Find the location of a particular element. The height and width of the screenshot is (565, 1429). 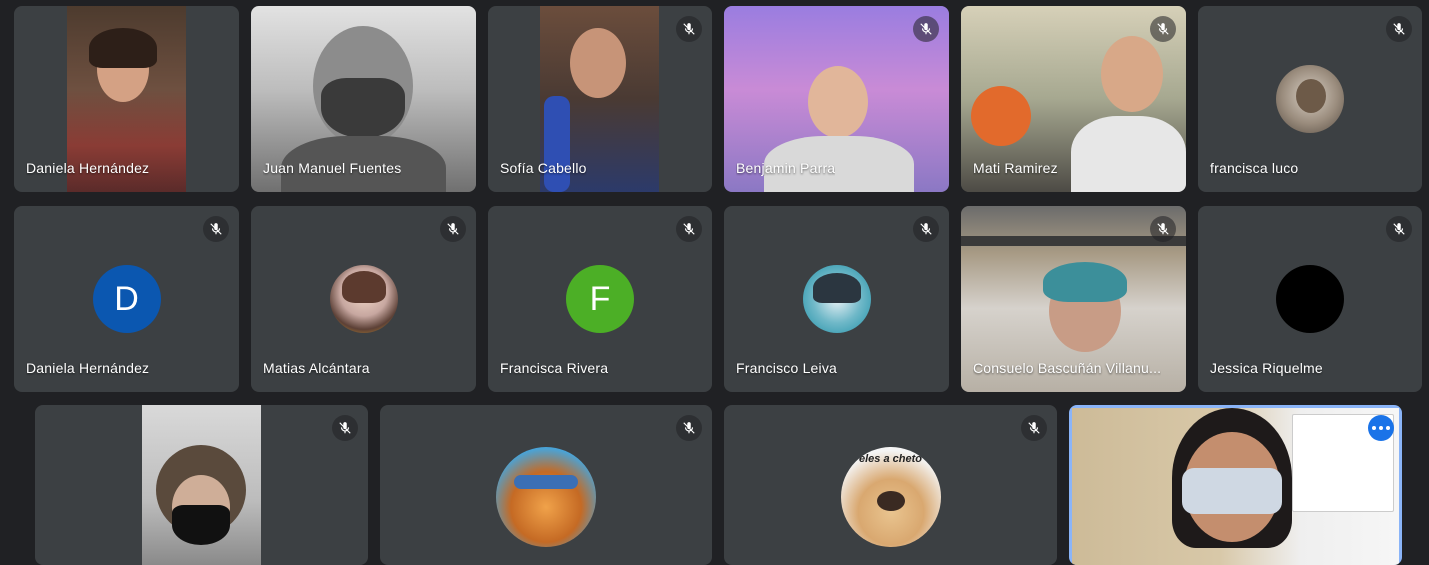

participant-tile: F Francisca Rivera is located at coordinates (600, 299).